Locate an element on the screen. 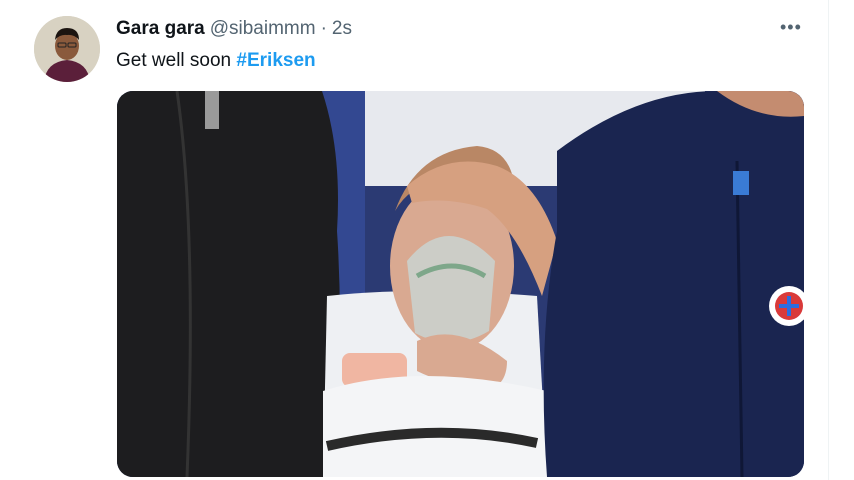 The height and width of the screenshot is (480, 854). tweet-header: Gara gara @sibaimmm · 2s is located at coordinates (234, 29).